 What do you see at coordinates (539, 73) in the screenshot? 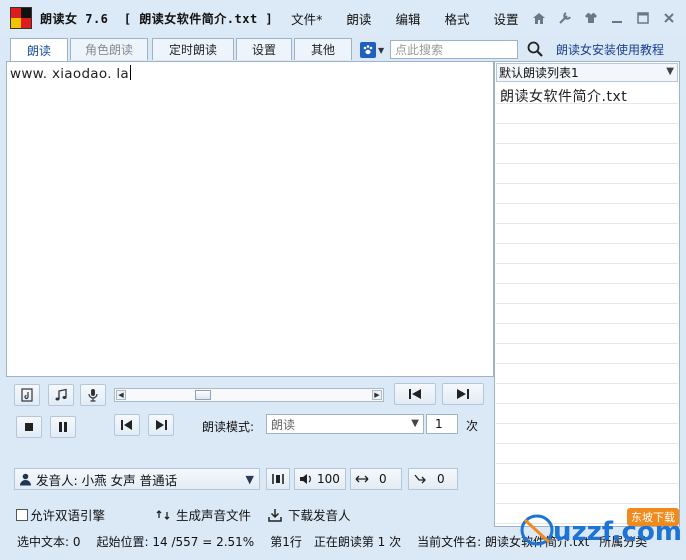
I see `playlist-select-value: 默认朗读列表1` at bounding box center [539, 73].